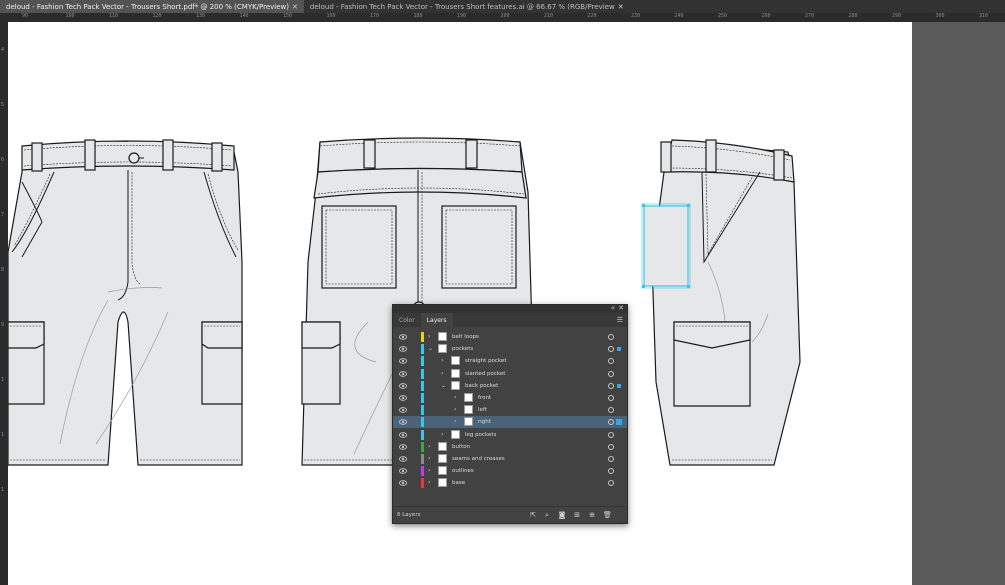 The image size is (1005, 585). I want to click on trash-icon: 🗑, so click(607, 515).